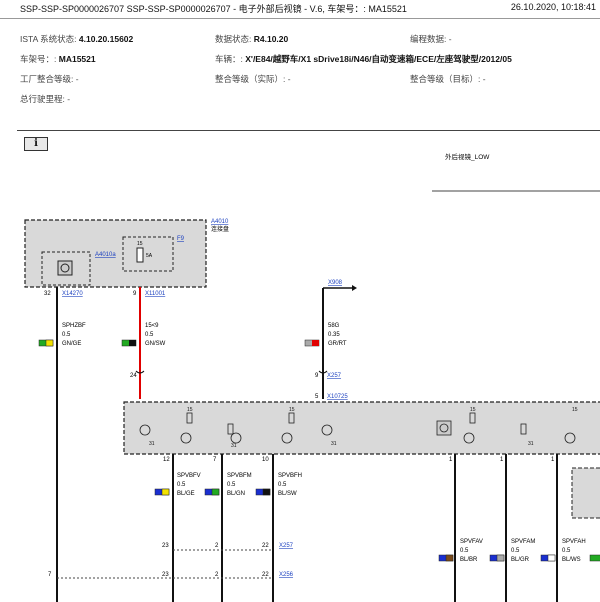  I want to click on svg-text: BL/SW, so click(287, 494).